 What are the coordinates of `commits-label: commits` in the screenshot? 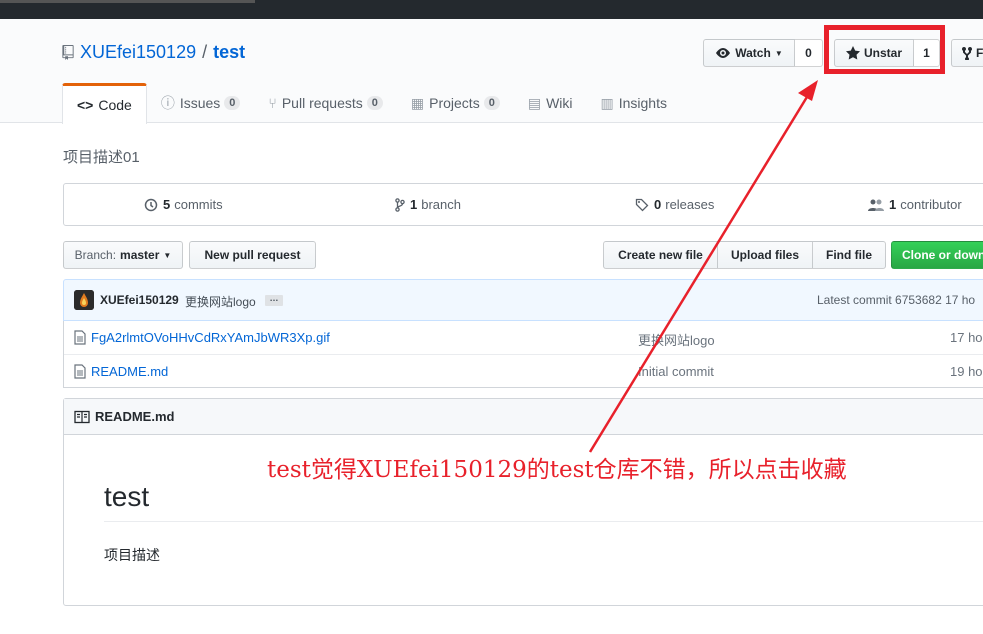 It's located at (198, 204).